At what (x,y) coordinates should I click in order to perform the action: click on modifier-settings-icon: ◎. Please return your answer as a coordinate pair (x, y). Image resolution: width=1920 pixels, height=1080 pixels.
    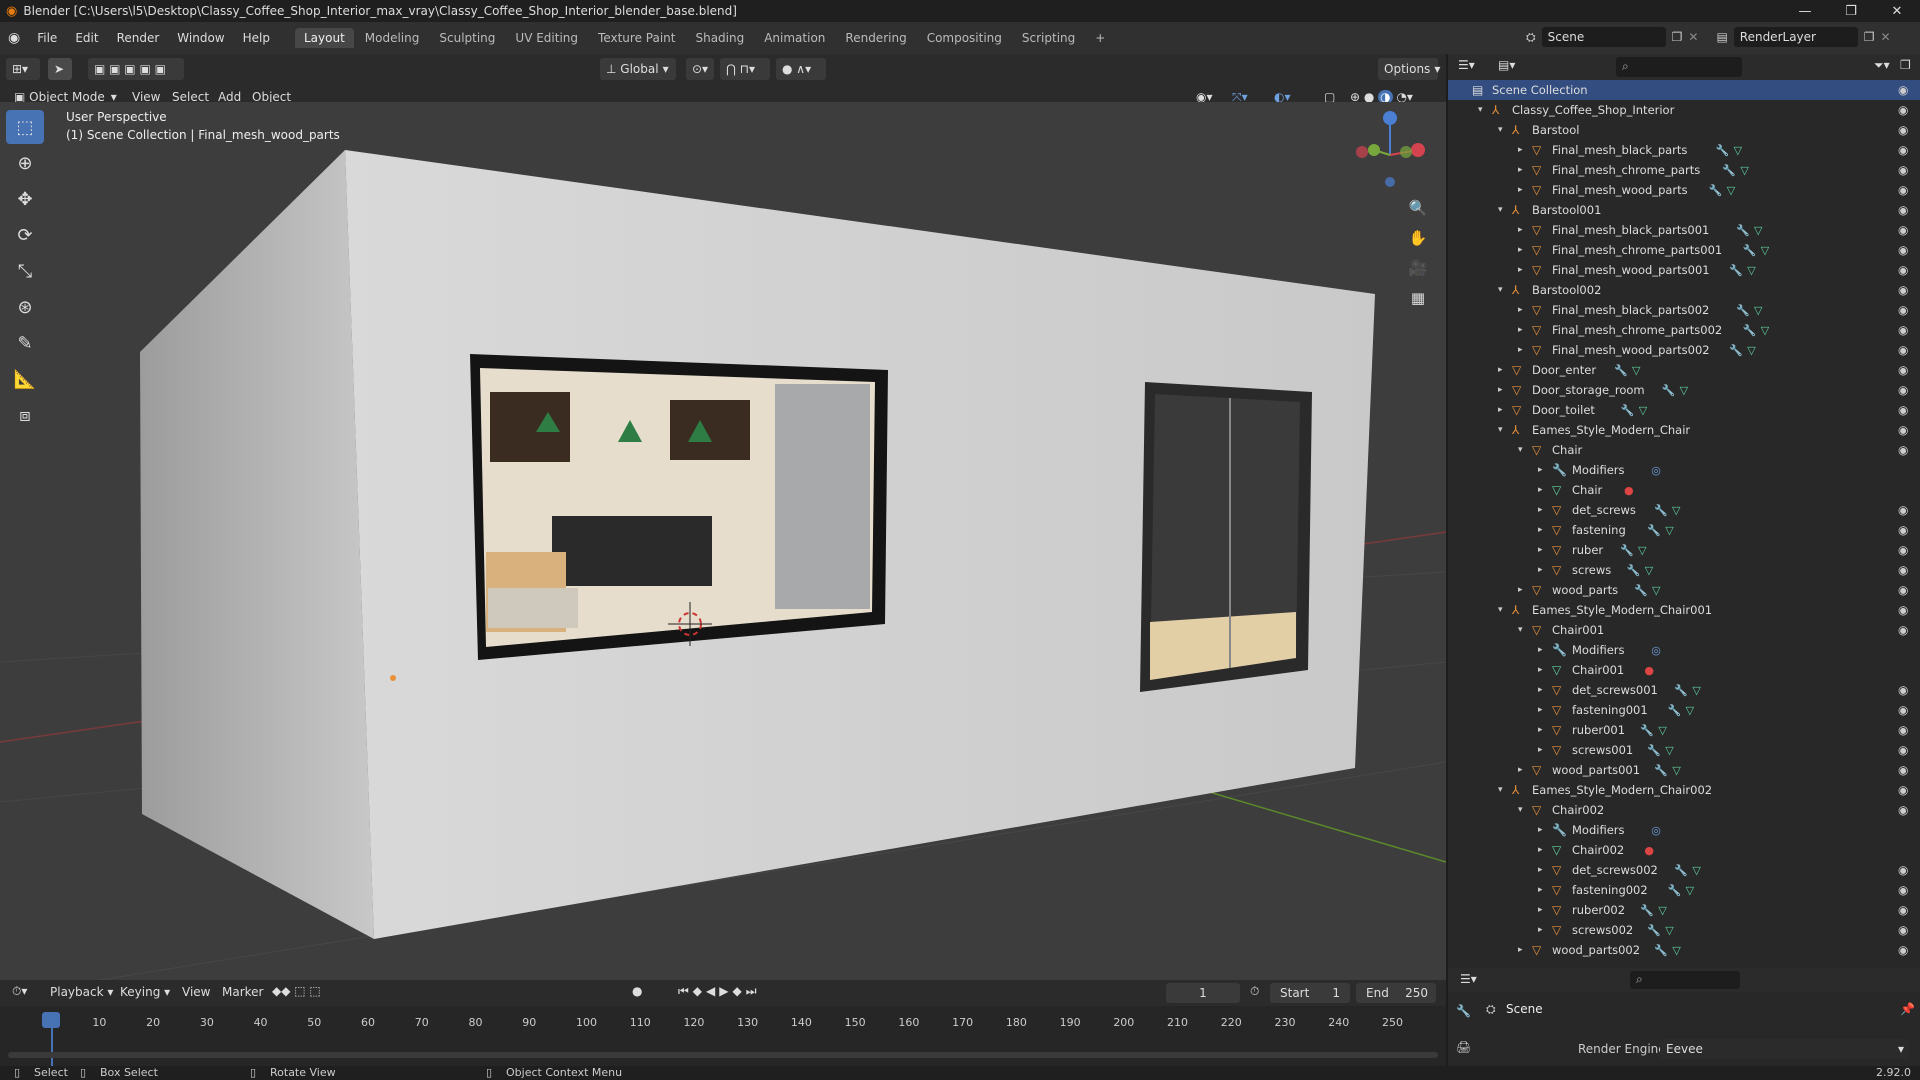
    Looking at the image, I should click on (1656, 470).